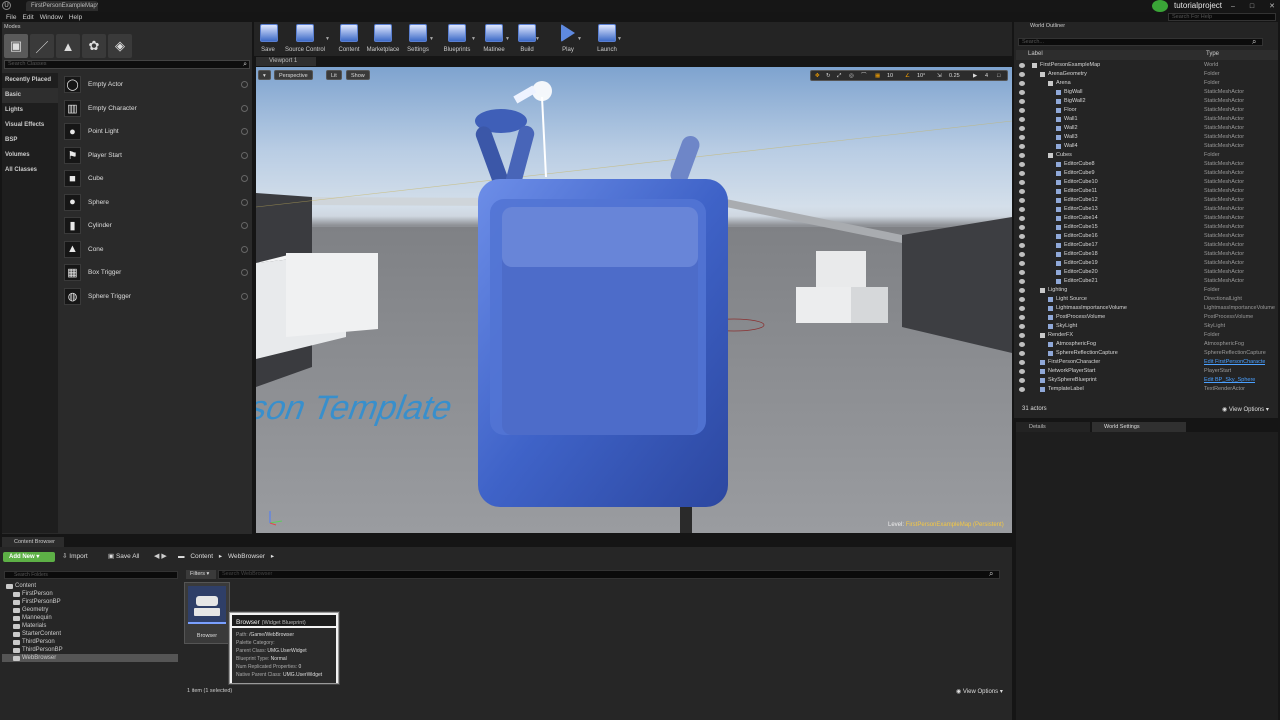 The height and width of the screenshot is (720, 1280). Describe the element at coordinates (1147, 371) in the screenshot. I see `outliner-row: NetworkPlayerStart PlayerStart` at that location.